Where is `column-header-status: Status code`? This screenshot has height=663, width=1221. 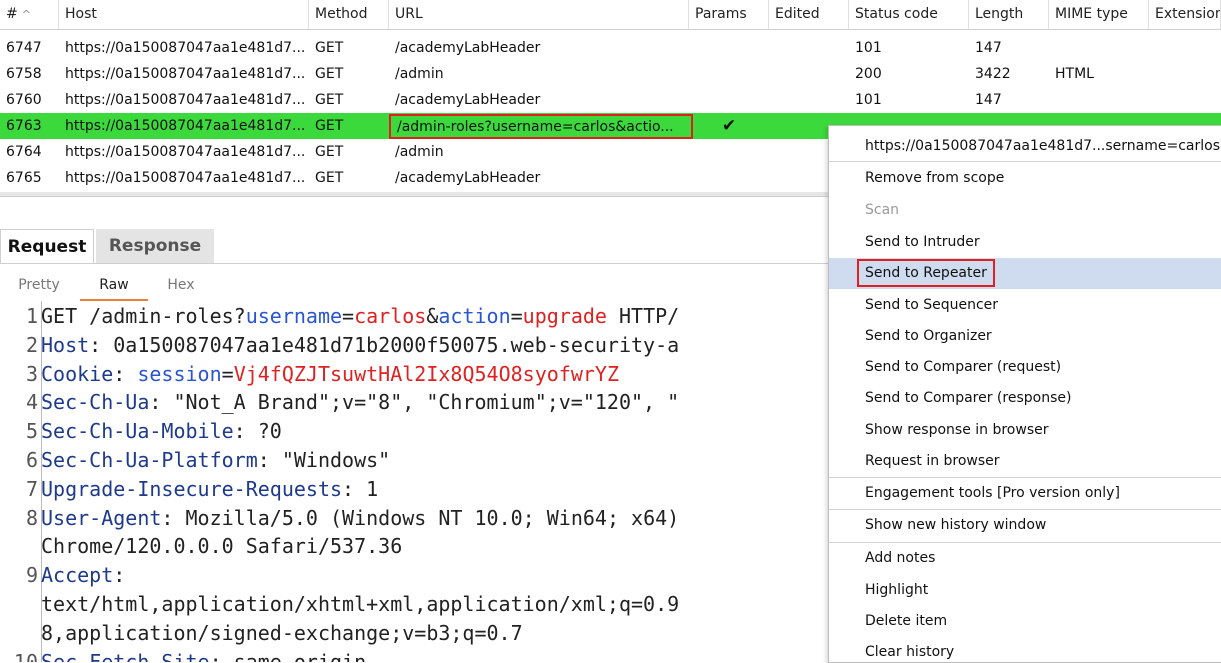 column-header-status: Status code is located at coordinates (909, 14).